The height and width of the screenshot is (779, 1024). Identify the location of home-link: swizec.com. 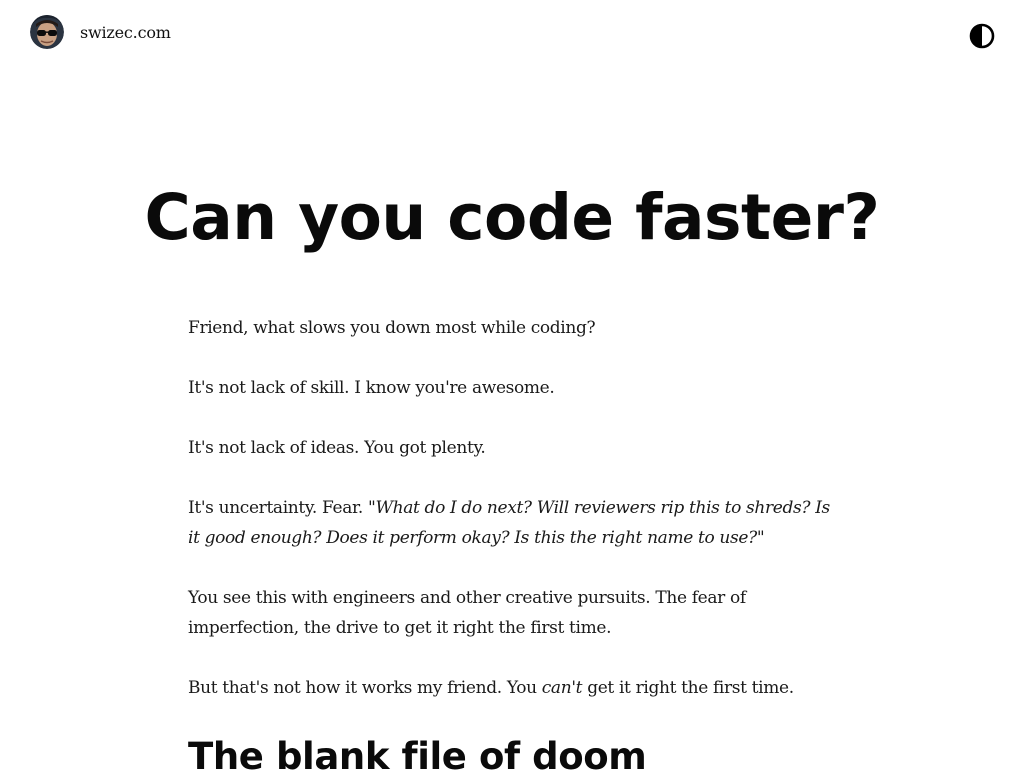
(100, 32).